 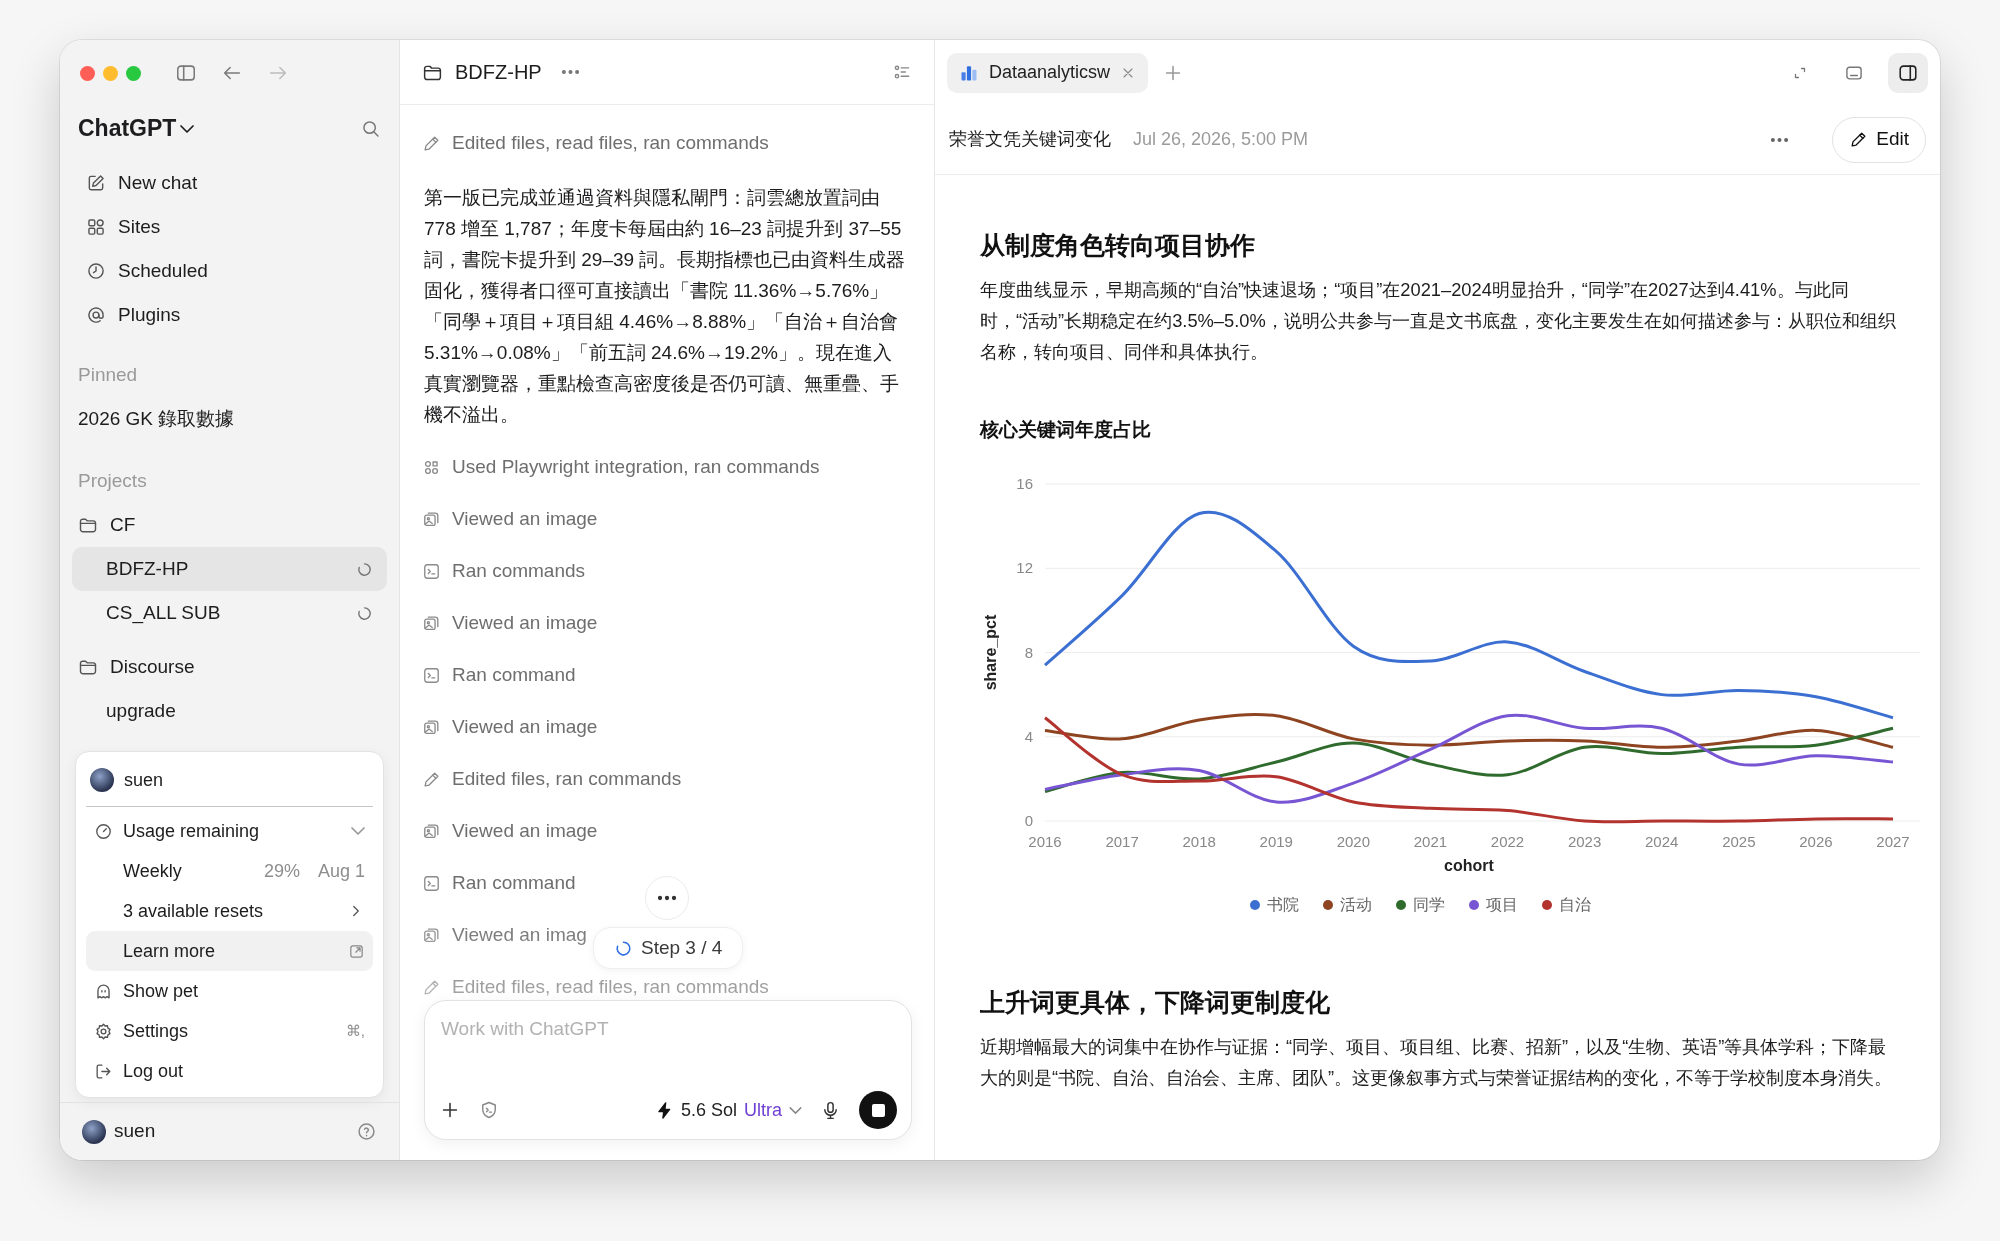 I want to click on axis-label: 2019, so click(x=1276, y=841).